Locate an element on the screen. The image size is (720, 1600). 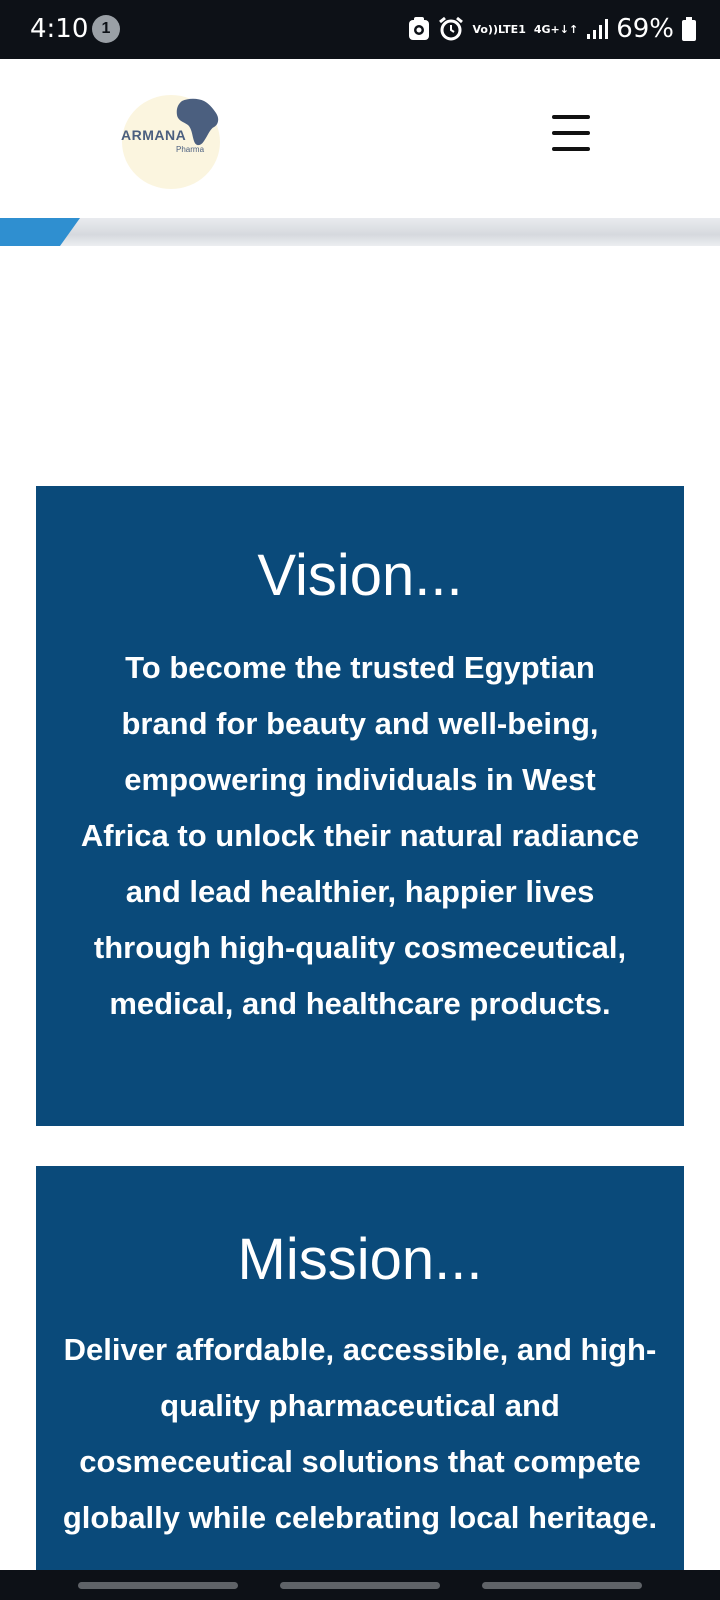
armana-pharma-logo: ARMANA Pharma is located at coordinates (171, 142).